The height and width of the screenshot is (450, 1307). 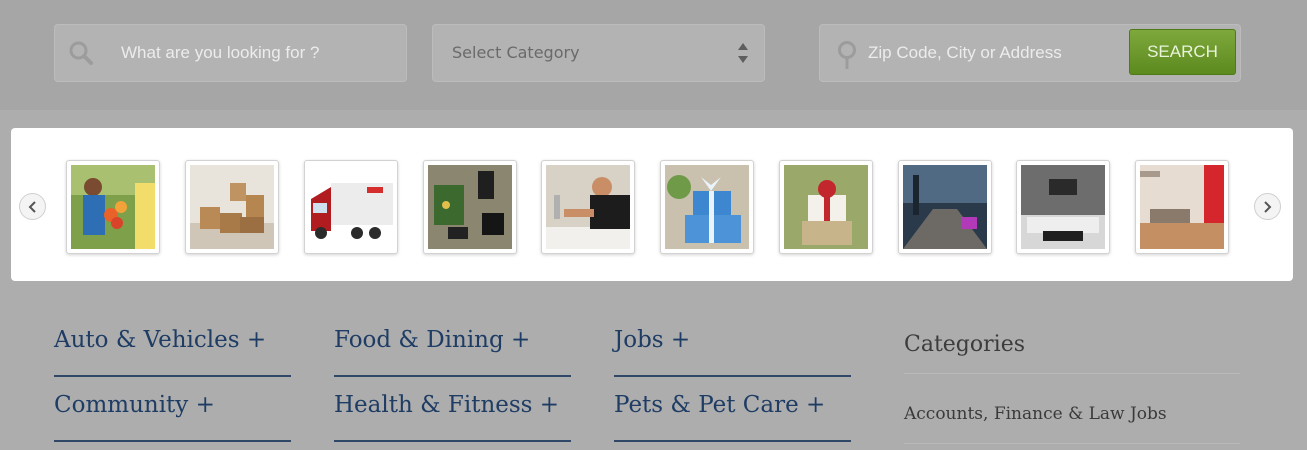 I want to click on keyword-search-field, so click(x=230, y=53).